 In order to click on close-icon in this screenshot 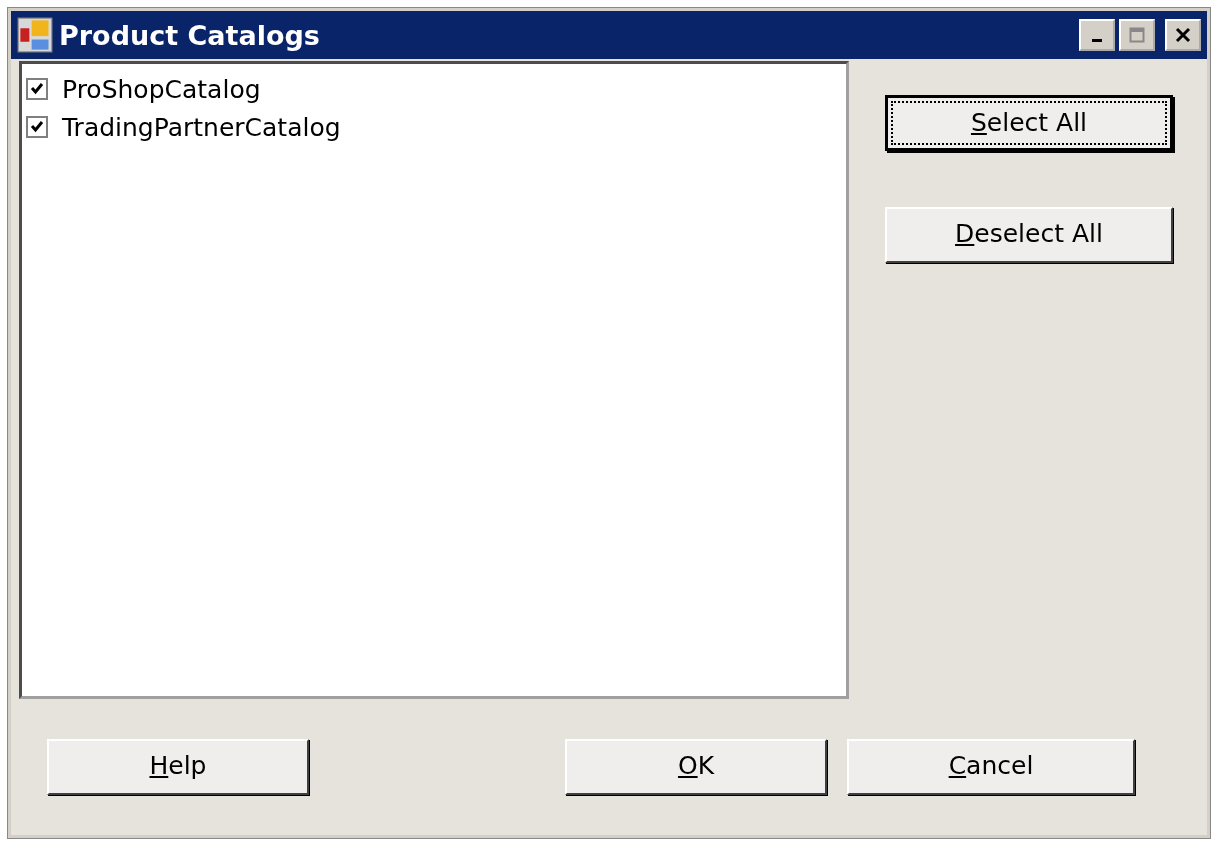, I will do `click(1183, 35)`.